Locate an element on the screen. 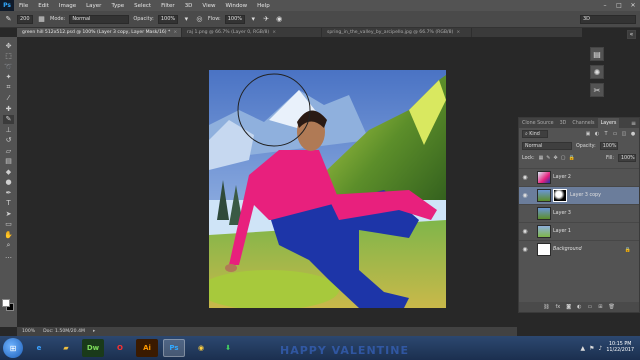 This screenshot has height=360, width=640. group-icon: ▭ is located at coordinates (590, 307).